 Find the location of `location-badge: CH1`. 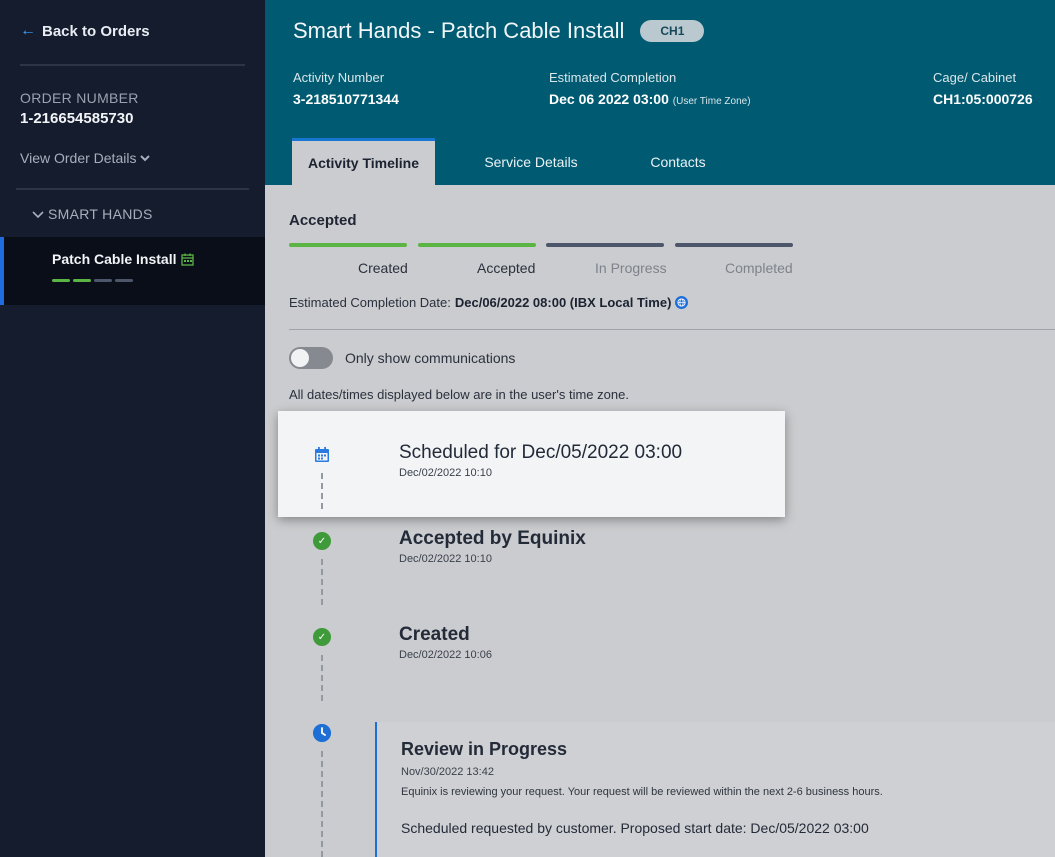

location-badge: CH1 is located at coordinates (672, 31).